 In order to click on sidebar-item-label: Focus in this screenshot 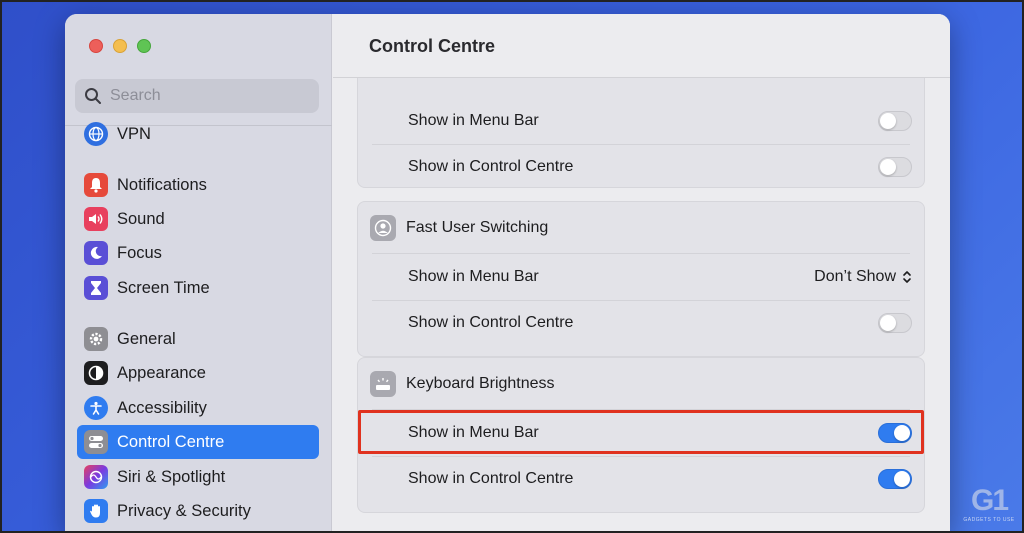, I will do `click(139, 252)`.